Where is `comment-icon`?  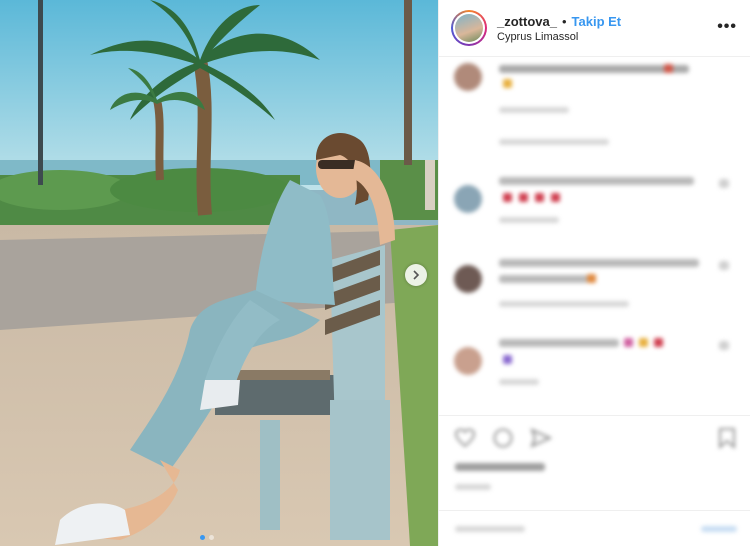
comment-icon is located at coordinates (503, 438).